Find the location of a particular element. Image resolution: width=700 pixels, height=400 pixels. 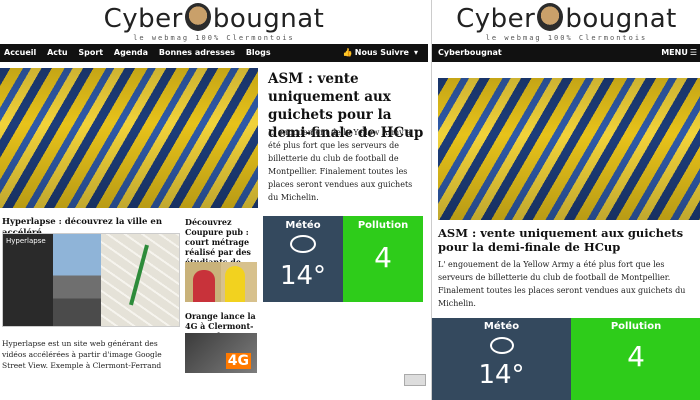

nav-item-agenda: Agenda is located at coordinates (131, 53).